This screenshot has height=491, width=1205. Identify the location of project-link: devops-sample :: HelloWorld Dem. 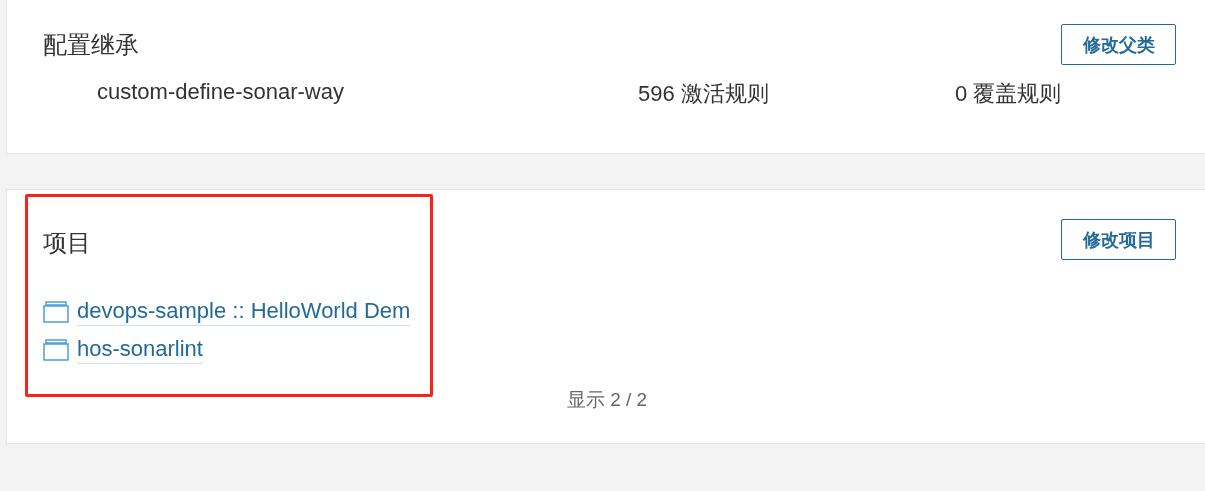
(244, 311).